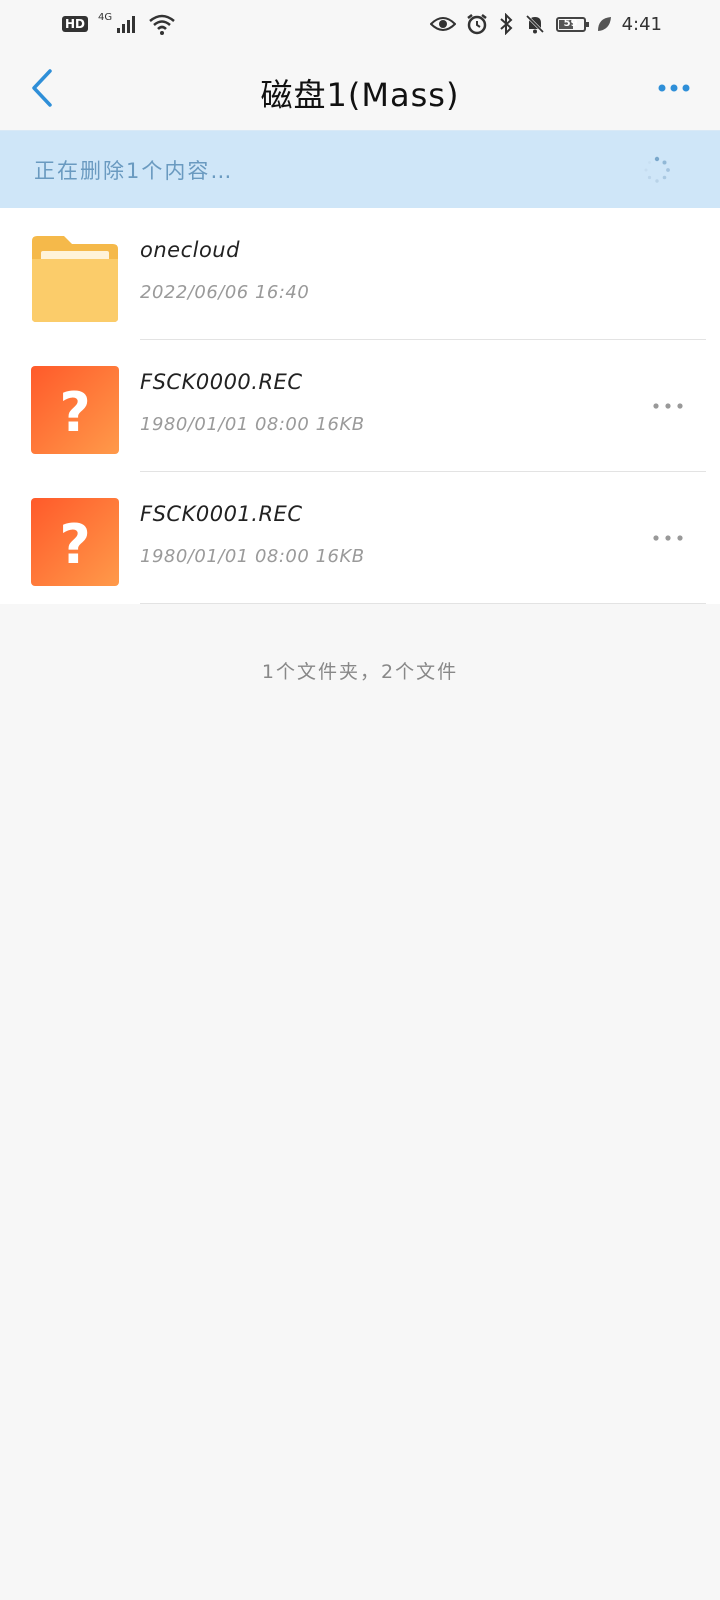 This screenshot has height=1600, width=720. What do you see at coordinates (221, 514) in the screenshot?
I see `file-name: FSCK0001.REC` at bounding box center [221, 514].